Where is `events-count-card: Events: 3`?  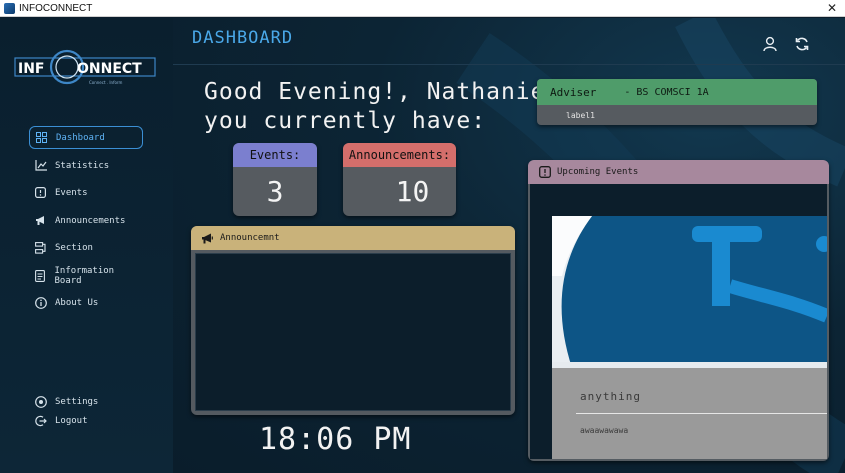
events-count-card: Events: 3 is located at coordinates (275, 179).